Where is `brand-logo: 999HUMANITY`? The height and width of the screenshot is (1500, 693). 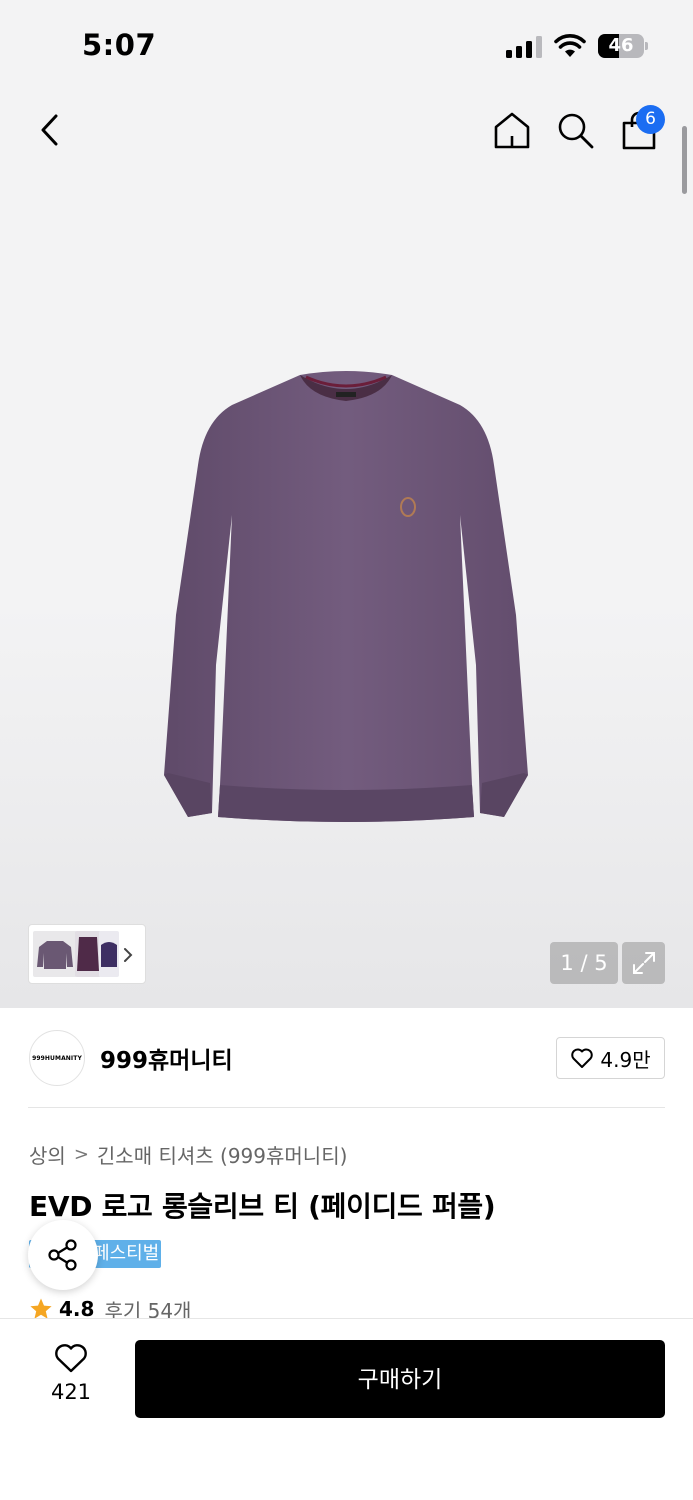
brand-logo: 999HUMANITY is located at coordinates (57, 1058).